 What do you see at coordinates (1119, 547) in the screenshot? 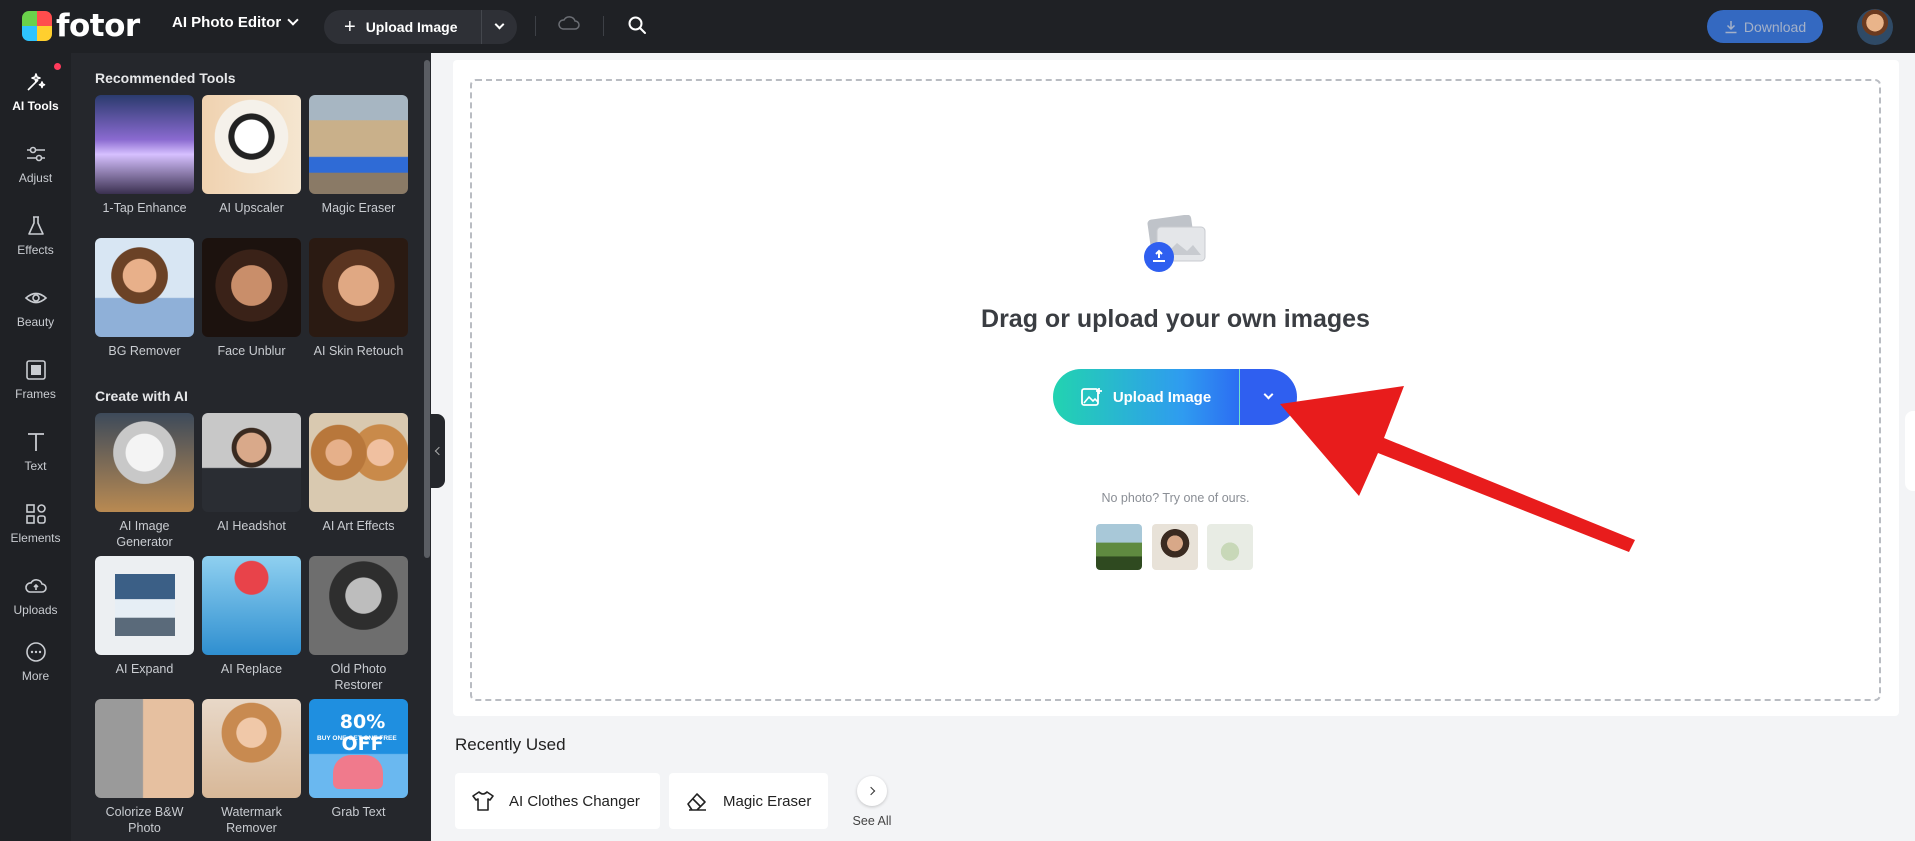
I see `sample-photo-landscape` at bounding box center [1119, 547].